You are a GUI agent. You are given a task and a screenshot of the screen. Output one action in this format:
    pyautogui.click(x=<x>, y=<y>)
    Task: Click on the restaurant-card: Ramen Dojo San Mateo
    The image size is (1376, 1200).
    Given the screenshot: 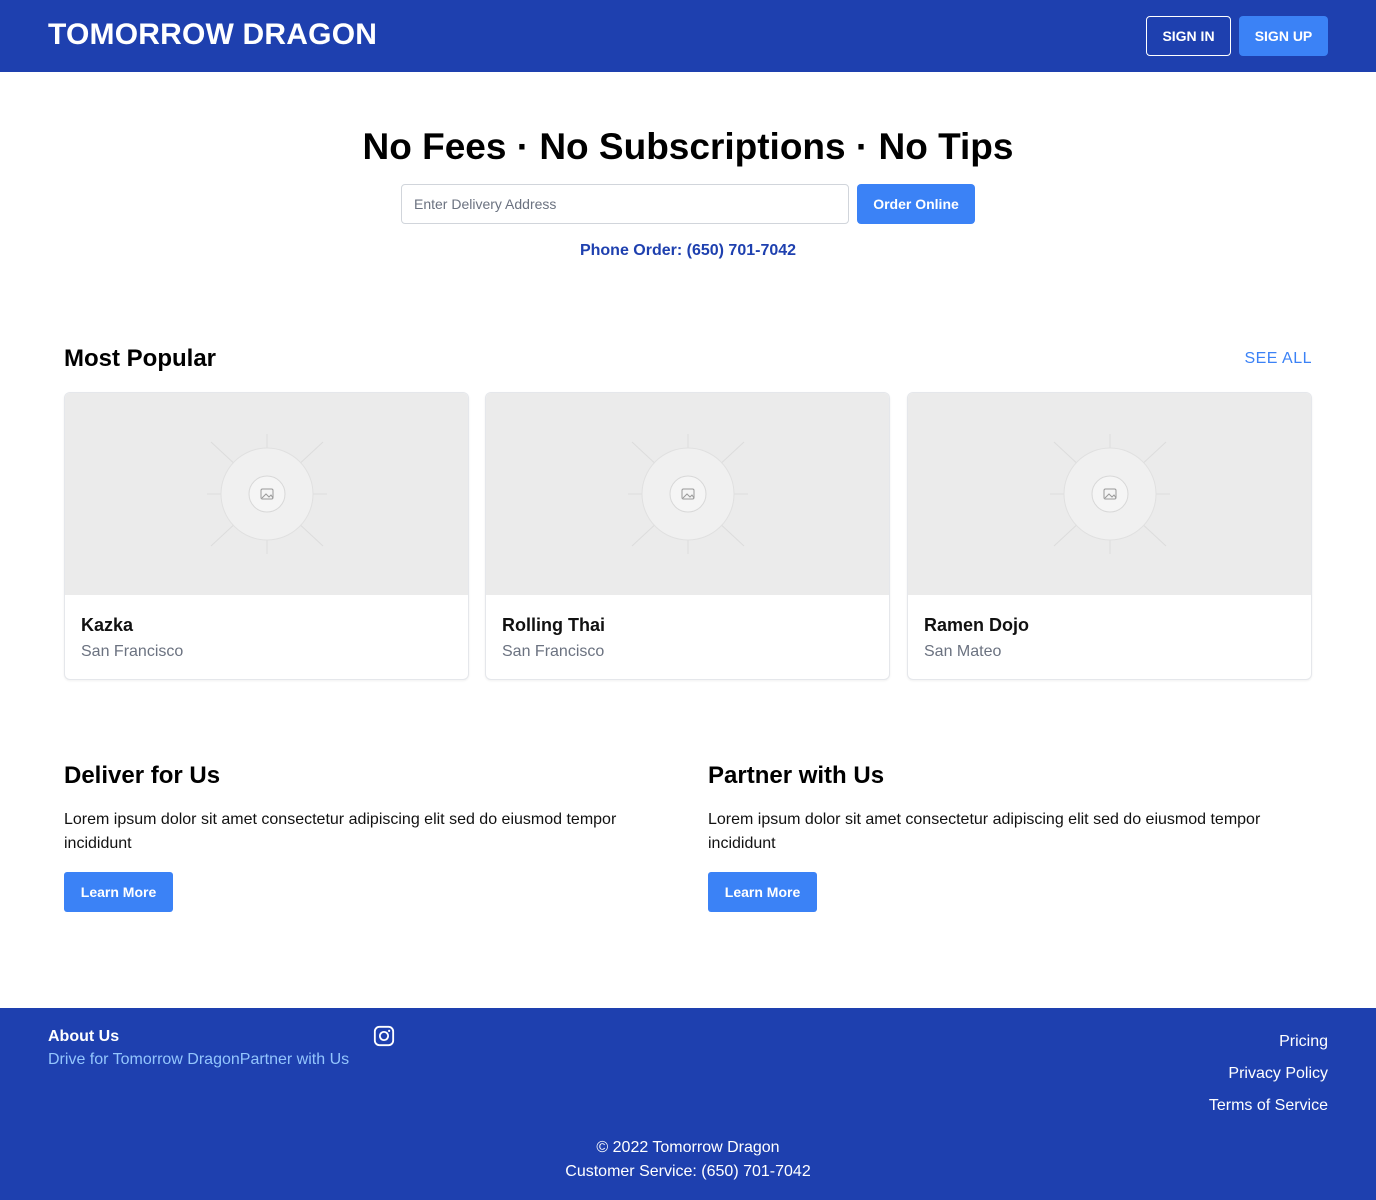 What is the action you would take?
    pyautogui.click(x=1109, y=536)
    